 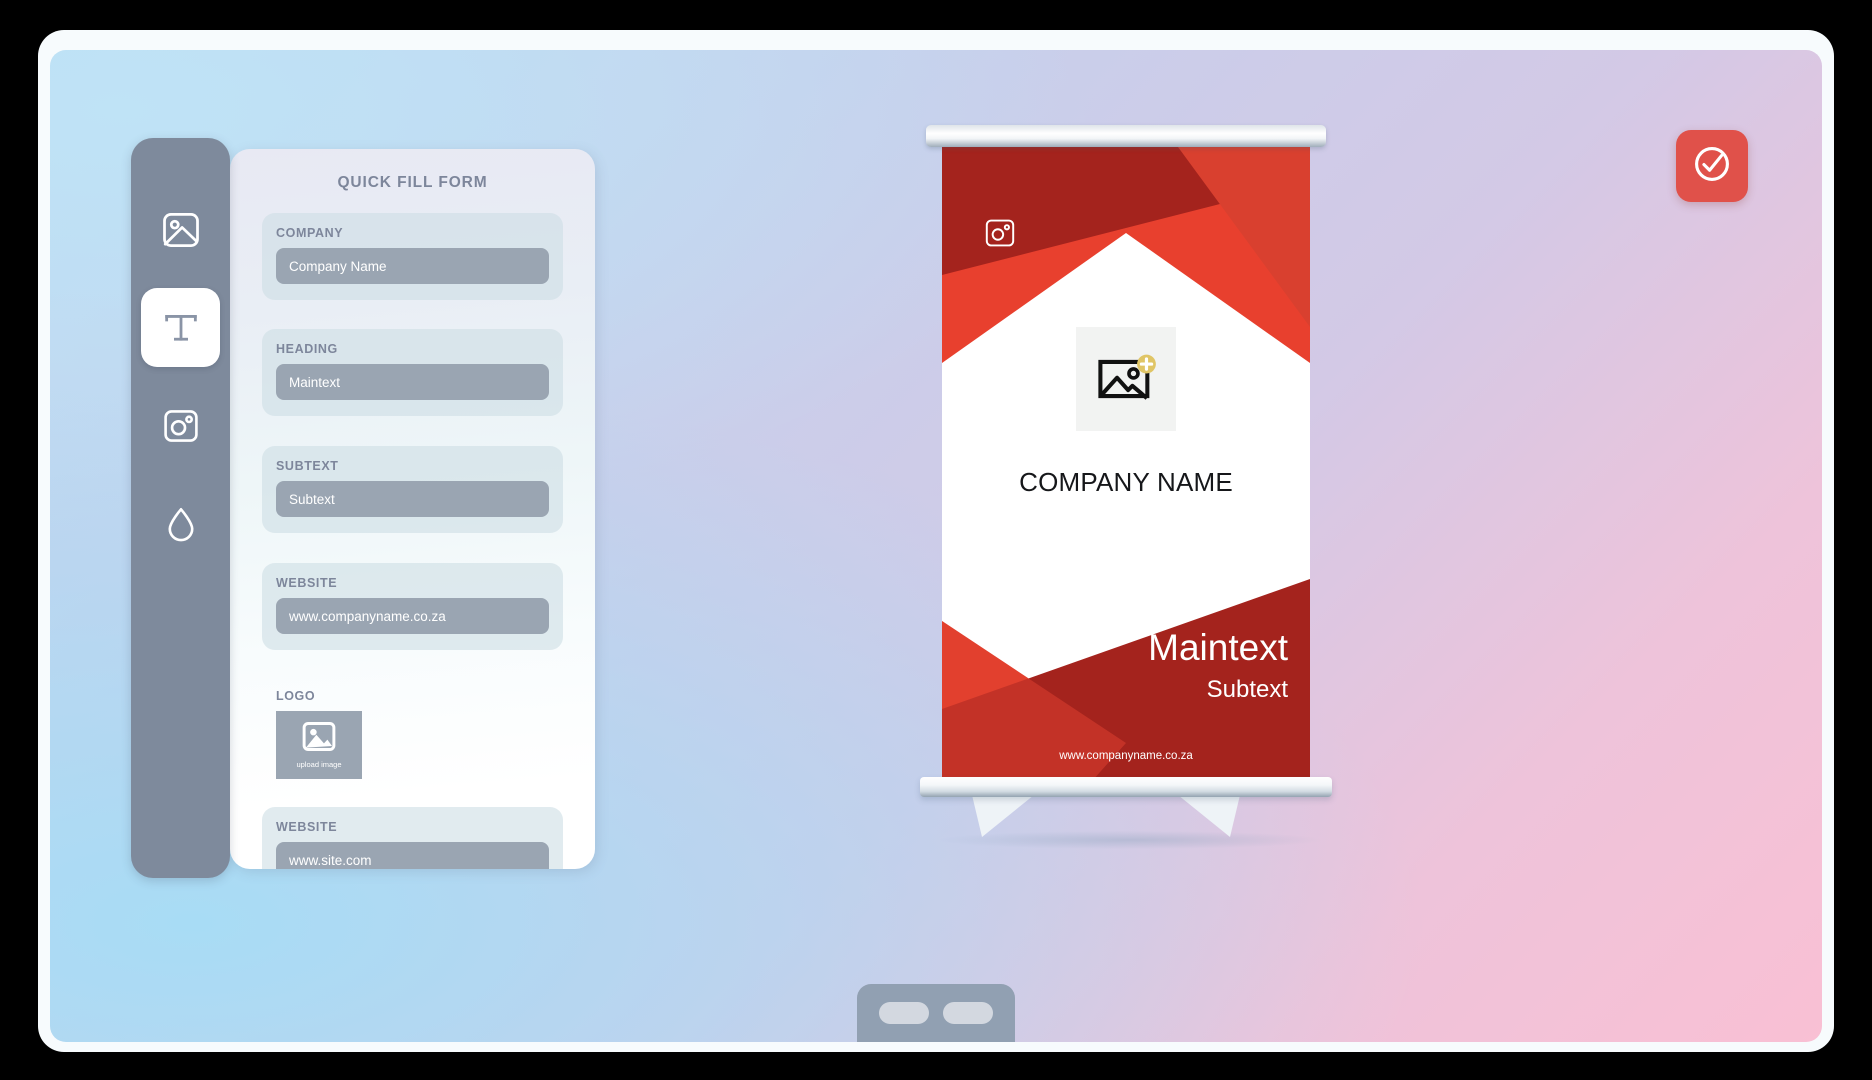 I want to click on field-label-website-secondary: WEBSITE, so click(x=307, y=827).